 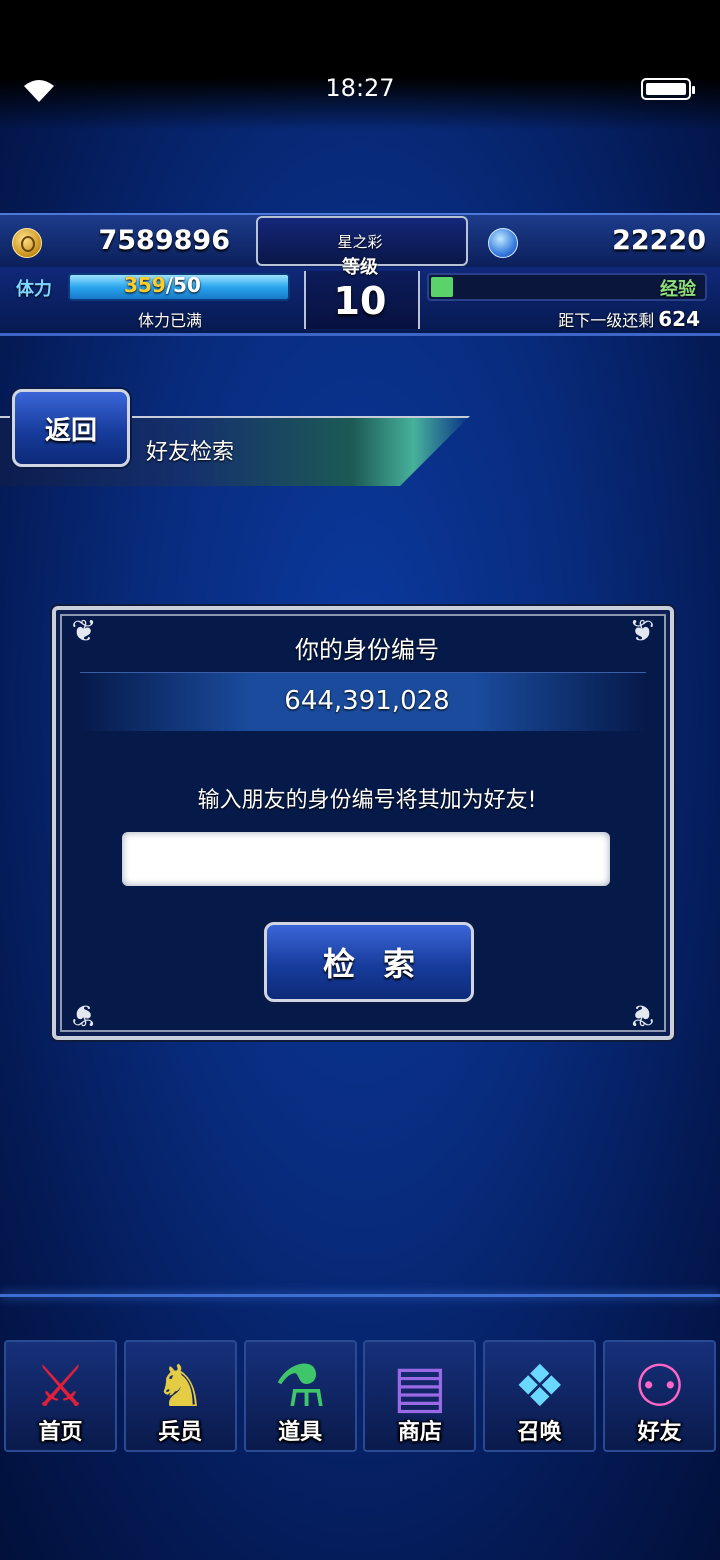 I want to click on lapis-gem-icon, so click(x=503, y=243).